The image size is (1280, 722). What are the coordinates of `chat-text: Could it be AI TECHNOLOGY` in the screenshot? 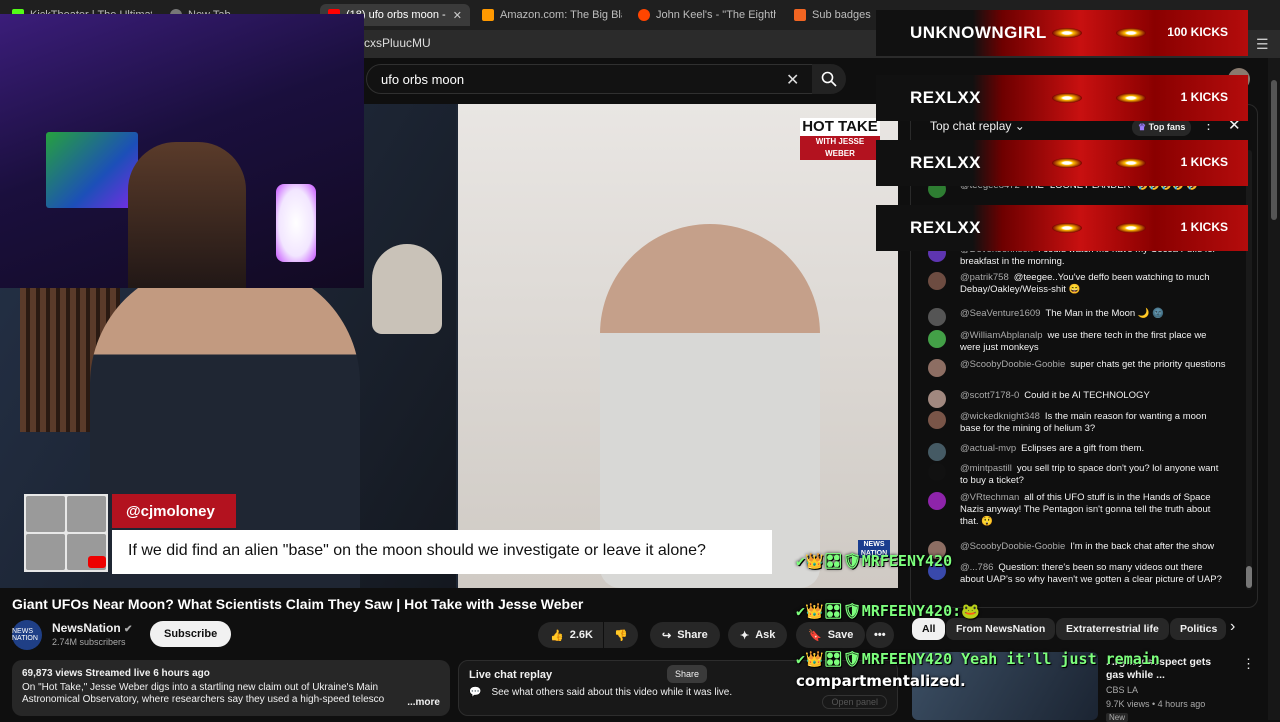 It's located at (1087, 395).